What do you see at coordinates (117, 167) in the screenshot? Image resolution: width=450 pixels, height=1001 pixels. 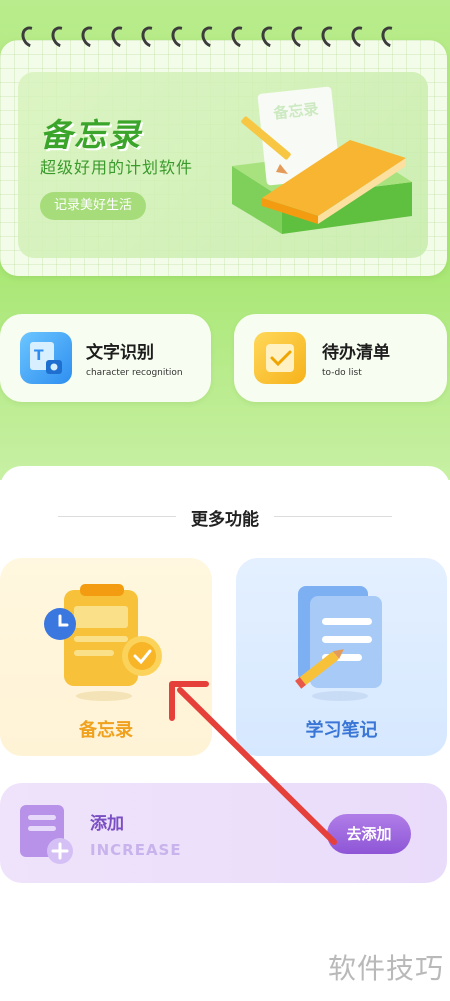 I see `hero-subtitle: 超级好用的计划软件` at bounding box center [117, 167].